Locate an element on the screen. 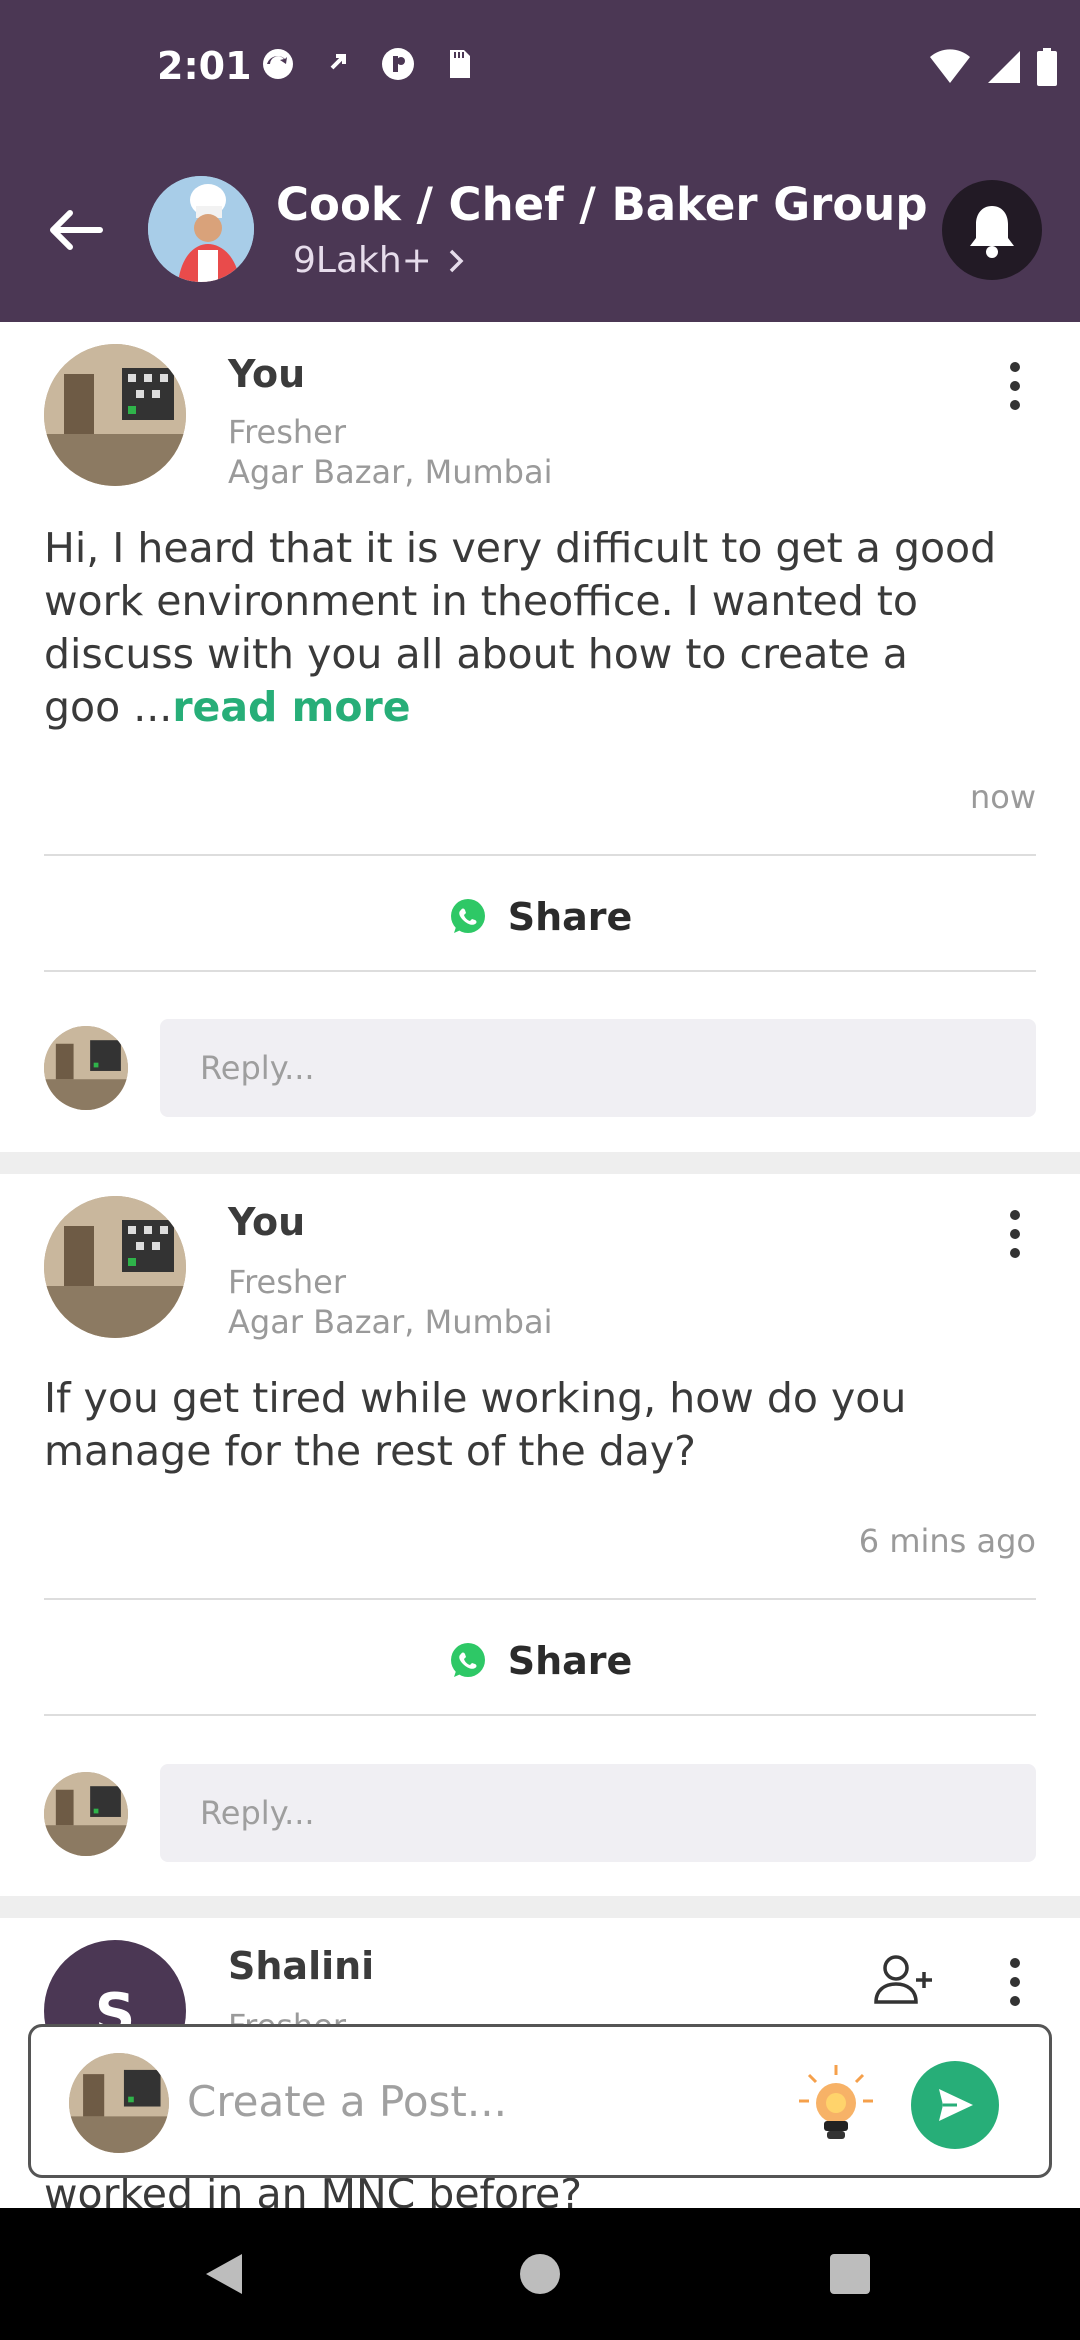 The image size is (1080, 2340). create-post-avatar is located at coordinates (119, 2103).